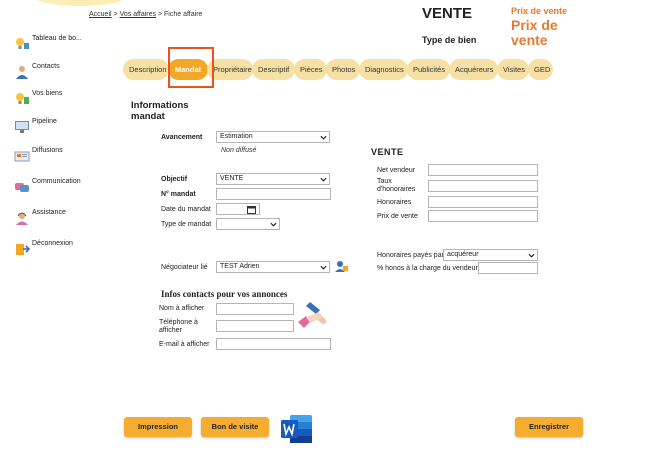  Describe the element at coordinates (80, 3) in the screenshot. I see `decorative-blob` at that location.